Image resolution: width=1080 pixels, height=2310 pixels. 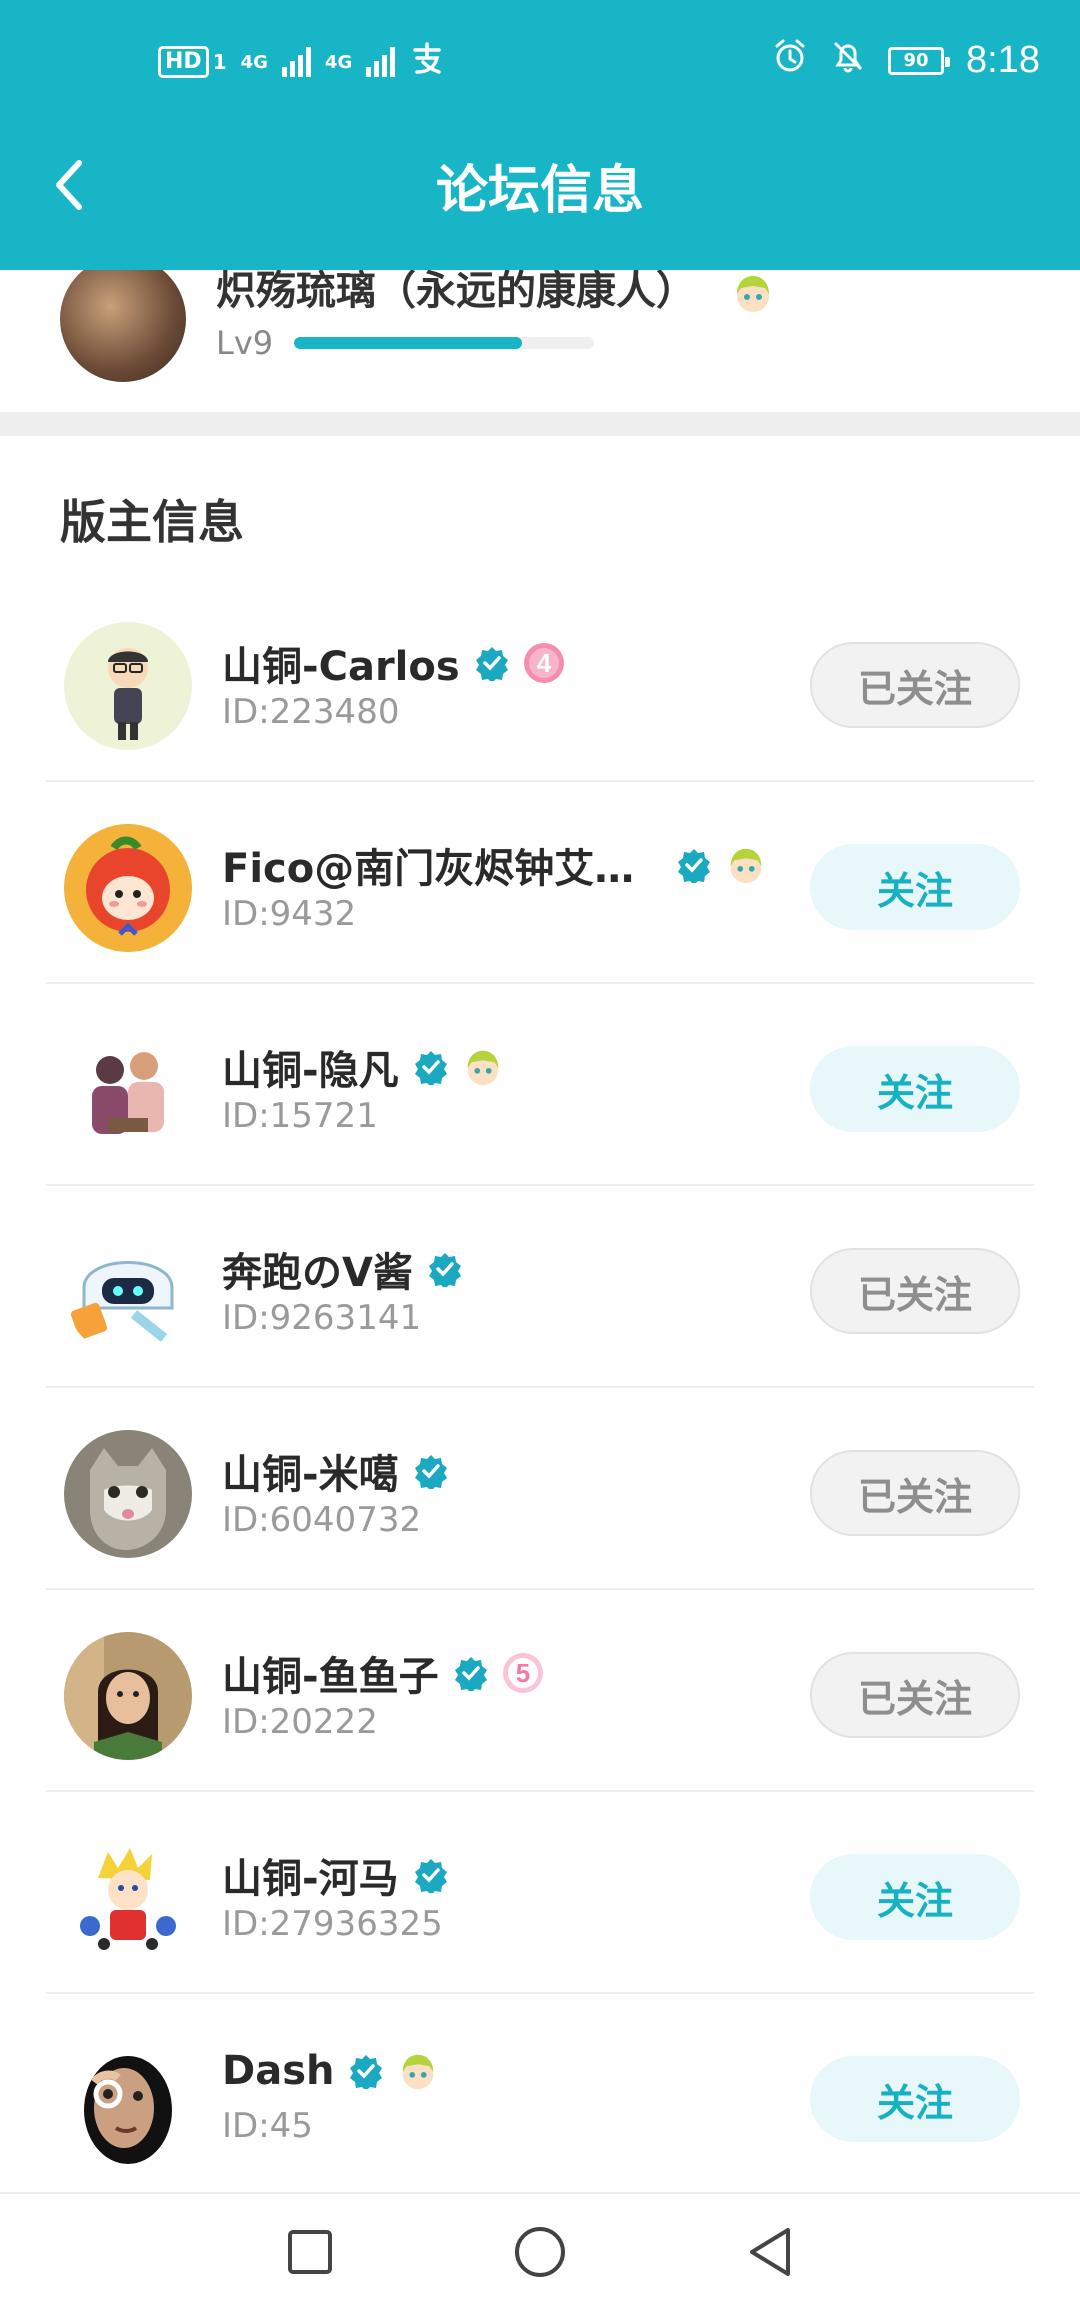 I want to click on level-4-badge-icon: 4, so click(x=543, y=663).